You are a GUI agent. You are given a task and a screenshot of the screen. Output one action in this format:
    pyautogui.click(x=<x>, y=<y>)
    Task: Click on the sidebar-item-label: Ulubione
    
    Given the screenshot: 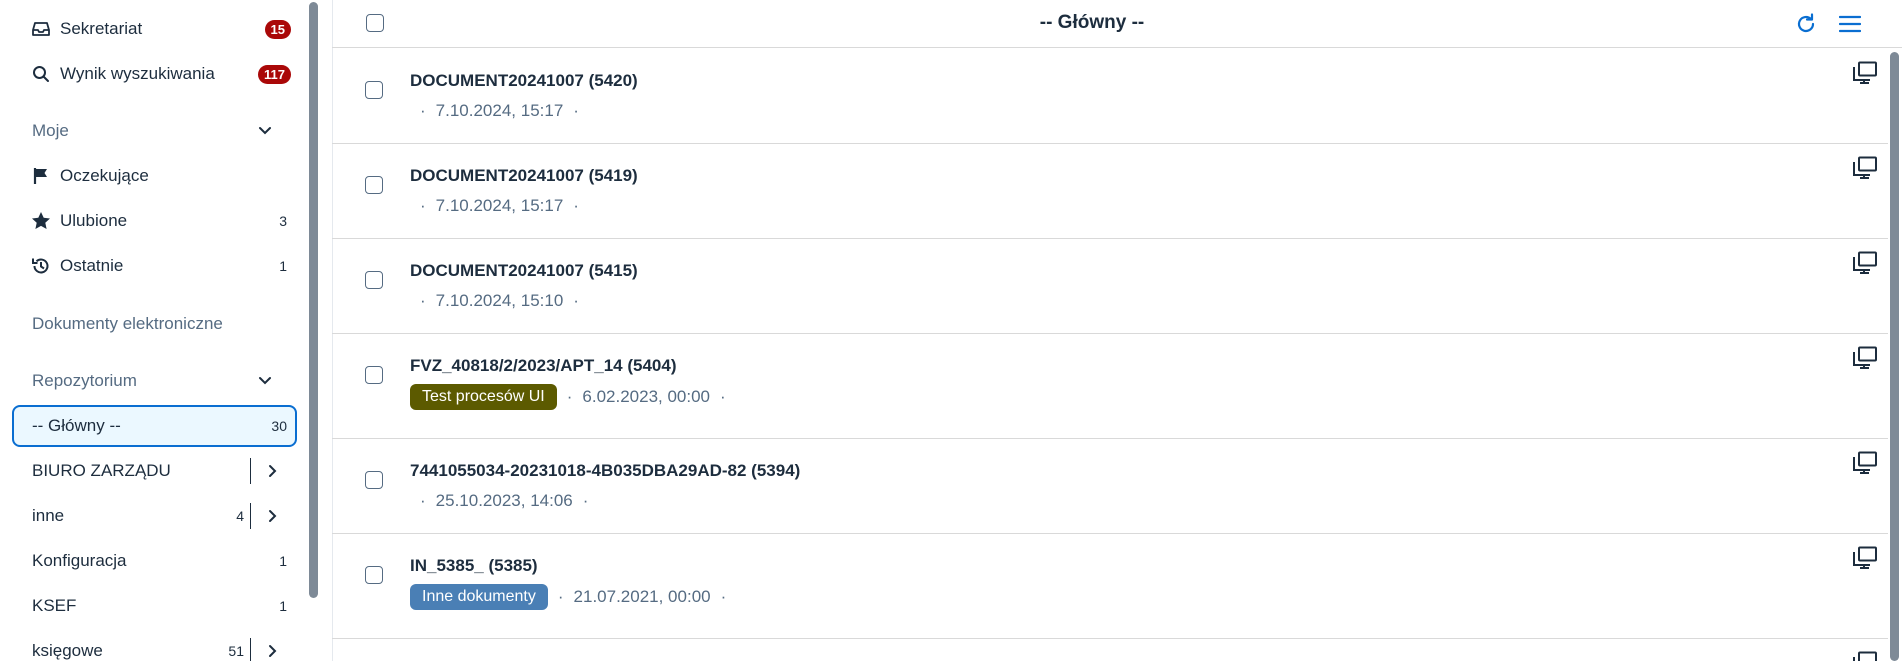 What is the action you would take?
    pyautogui.click(x=94, y=220)
    